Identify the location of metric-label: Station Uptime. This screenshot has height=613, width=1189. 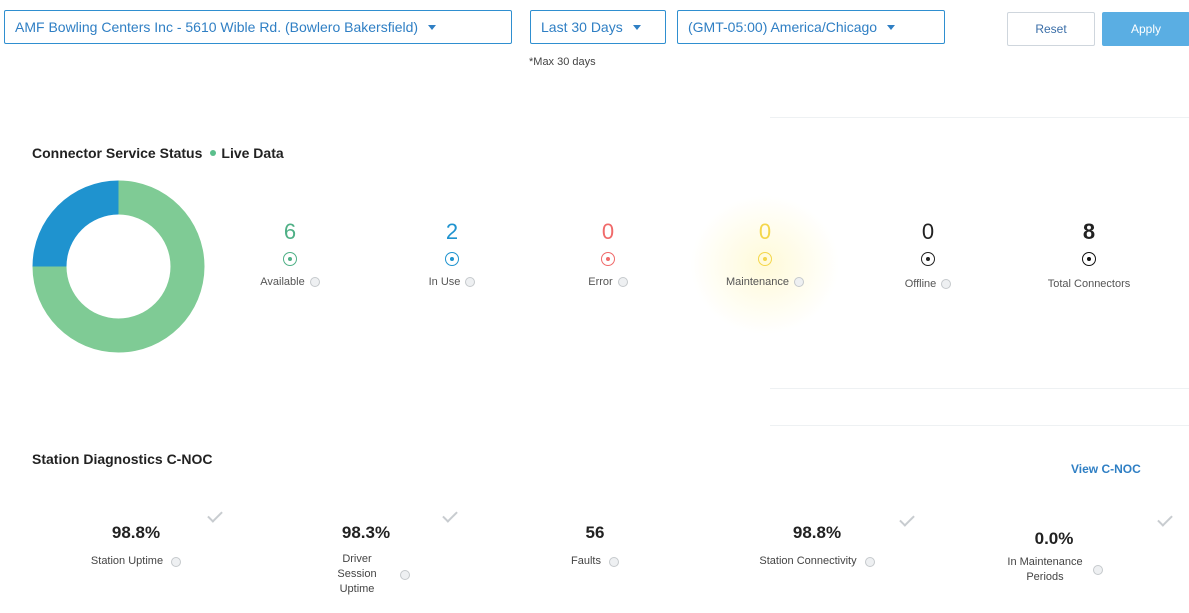
(127, 561).